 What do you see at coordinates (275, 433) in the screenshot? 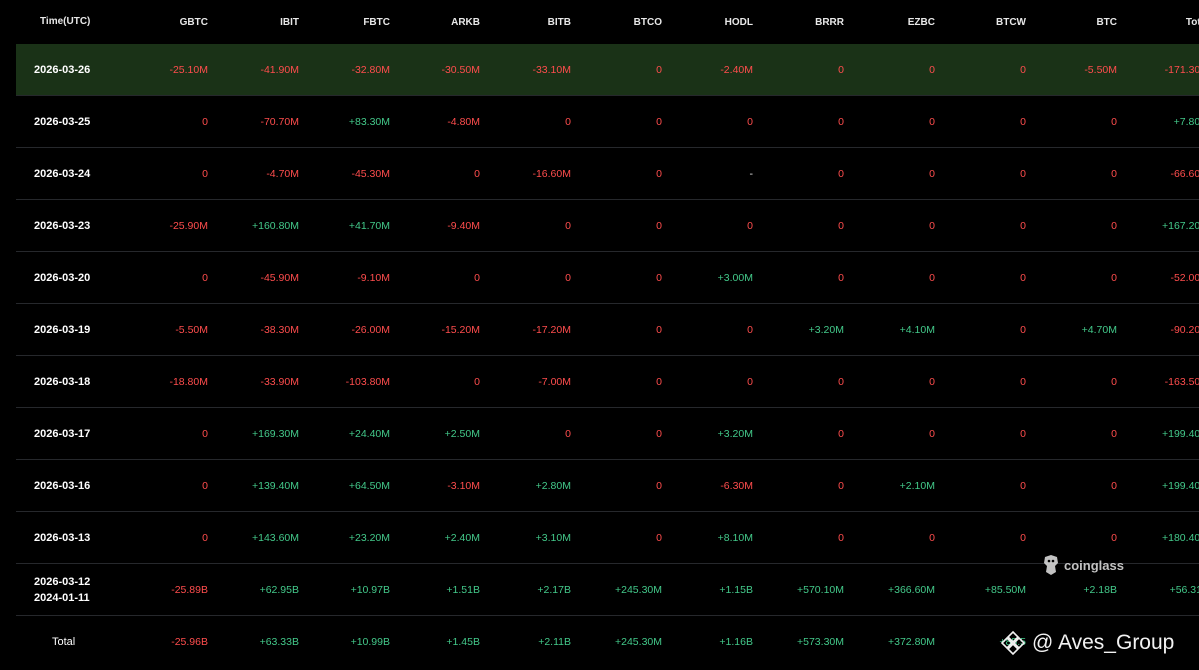
I see `flow-cell-ibit: +169.30M` at bounding box center [275, 433].